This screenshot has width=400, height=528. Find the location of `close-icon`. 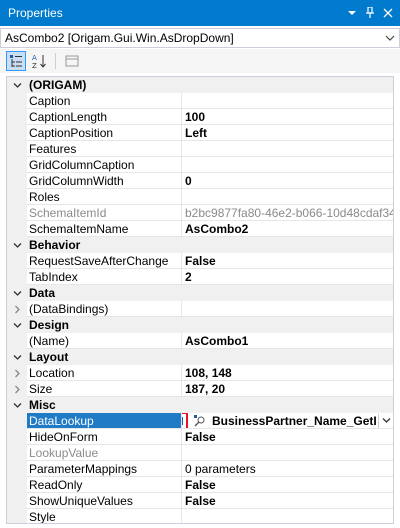

close-icon is located at coordinates (388, 13).